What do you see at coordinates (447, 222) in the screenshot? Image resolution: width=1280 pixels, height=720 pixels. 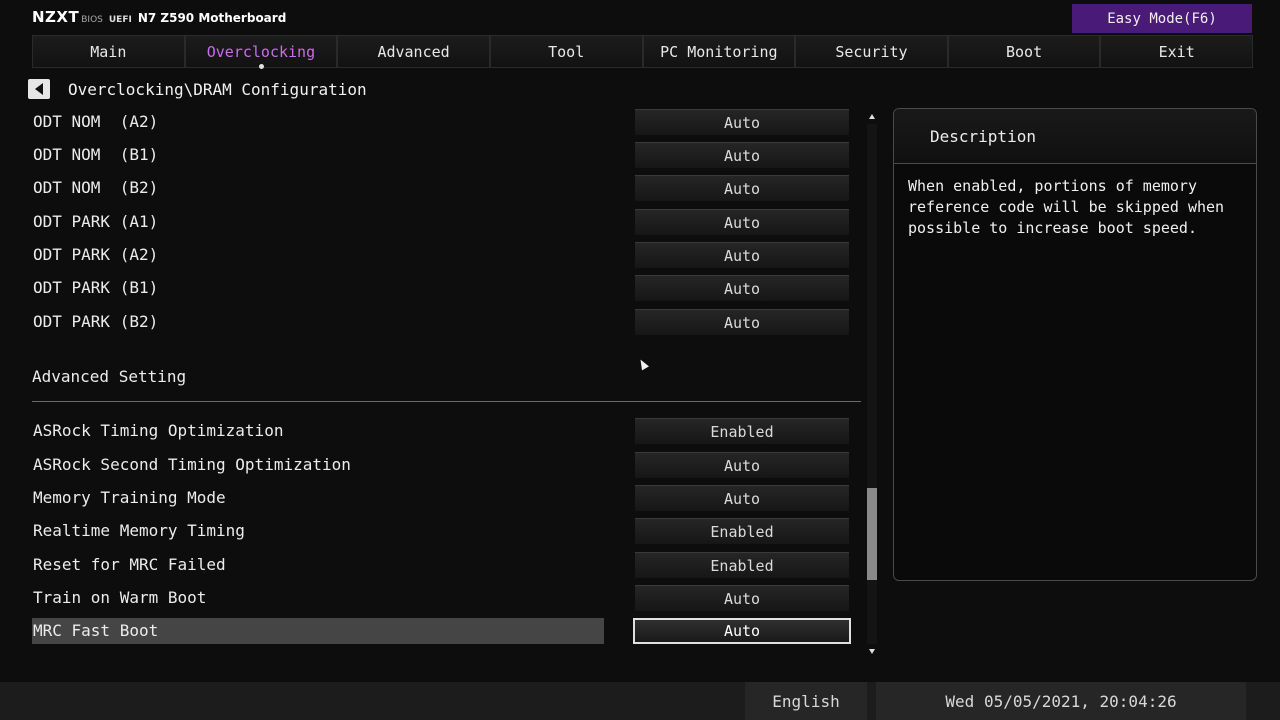 I see `setting-row-odt-park-a1: ODT PARK (A1) Auto` at bounding box center [447, 222].